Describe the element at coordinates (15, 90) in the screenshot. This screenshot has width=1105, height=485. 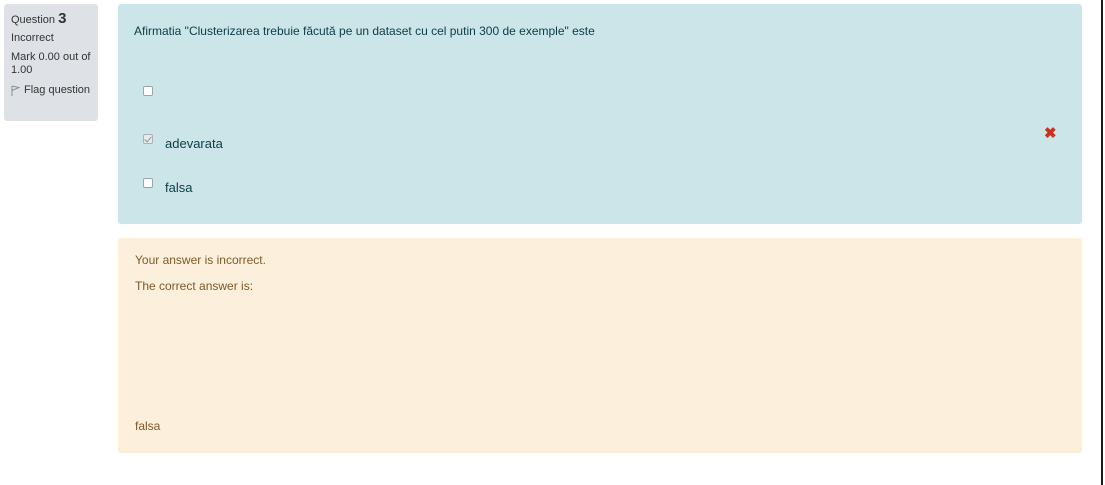
I see `flag-icon` at that location.